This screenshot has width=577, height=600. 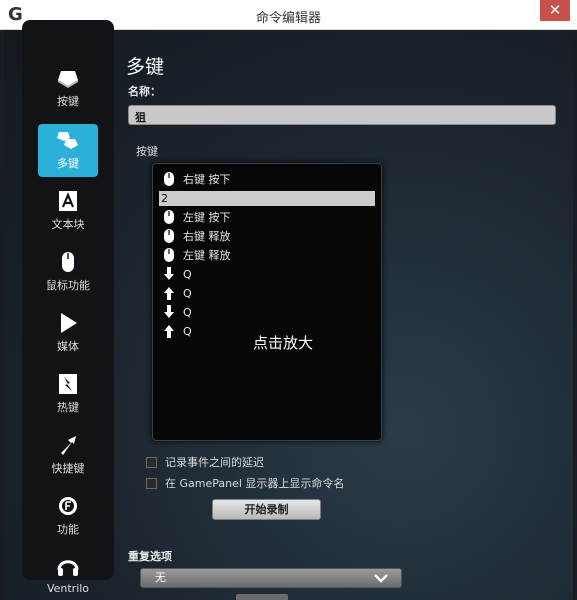 I want to click on sidebar-item-ventrilo: Ventrilo, so click(x=68, y=575).